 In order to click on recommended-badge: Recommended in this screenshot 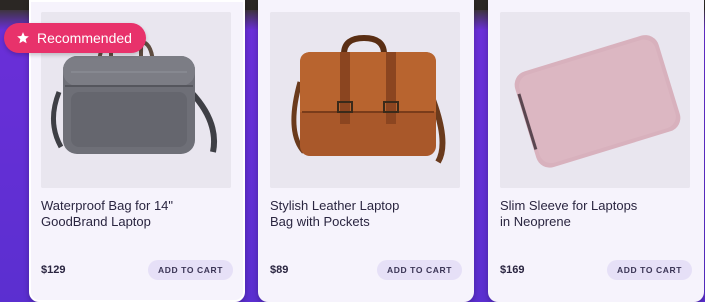, I will do `click(75, 38)`.